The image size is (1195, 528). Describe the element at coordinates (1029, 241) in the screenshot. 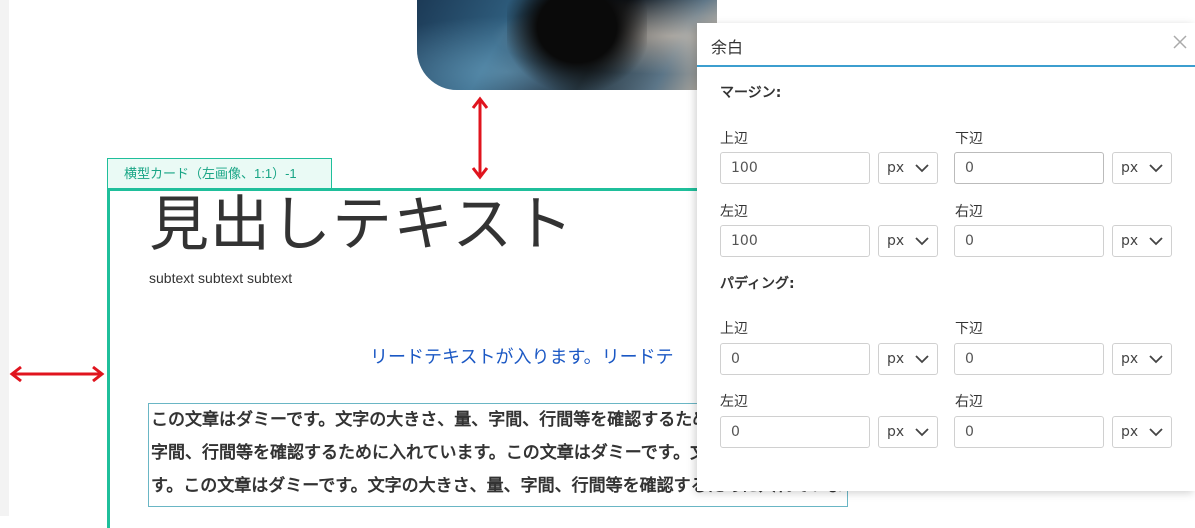

I see `margin-right-input` at that location.